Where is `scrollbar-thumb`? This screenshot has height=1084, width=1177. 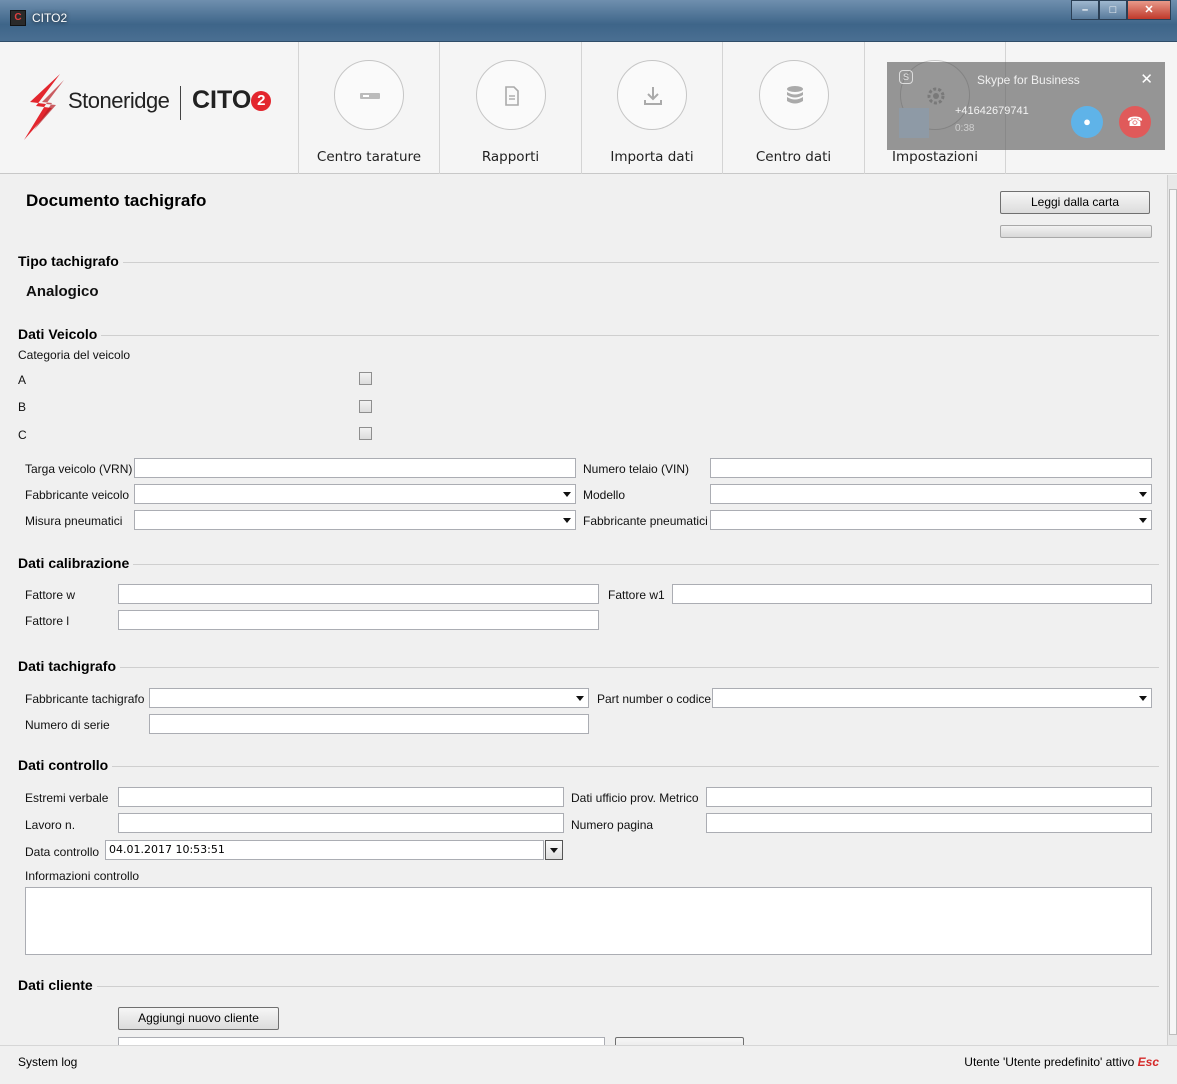
scrollbar-thumb is located at coordinates (1173, 612).